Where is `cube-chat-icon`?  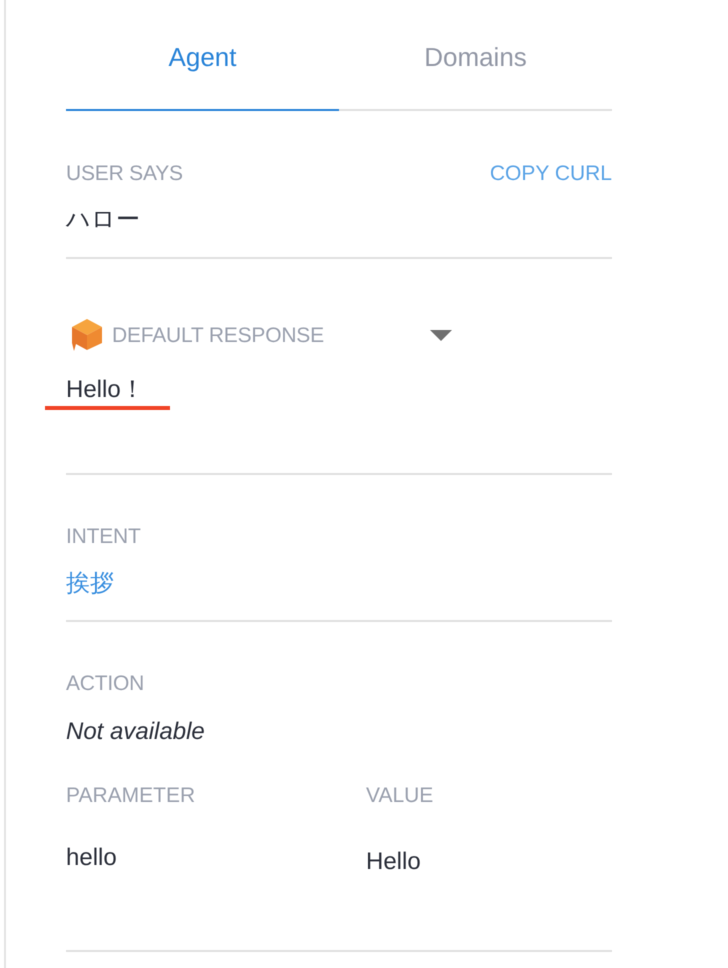 cube-chat-icon is located at coordinates (87, 335).